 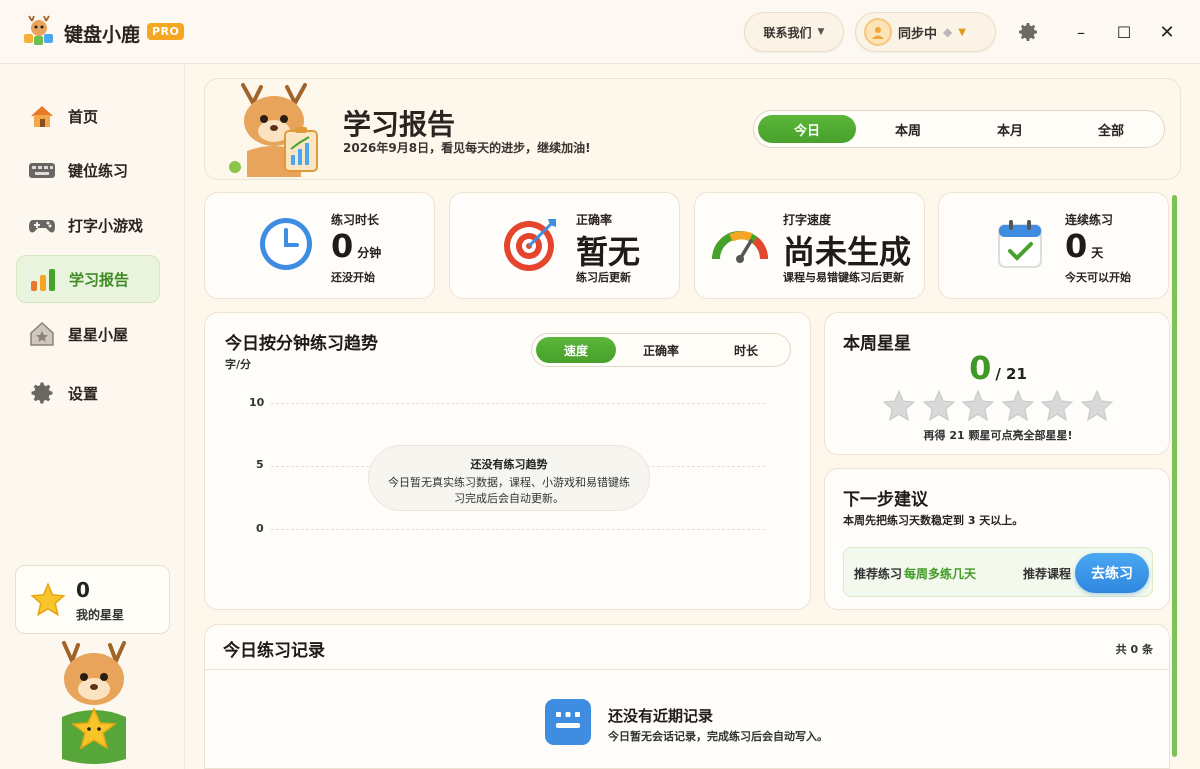 What do you see at coordinates (83, 590) in the screenshot?
I see `my-stars-count: 0` at bounding box center [83, 590].